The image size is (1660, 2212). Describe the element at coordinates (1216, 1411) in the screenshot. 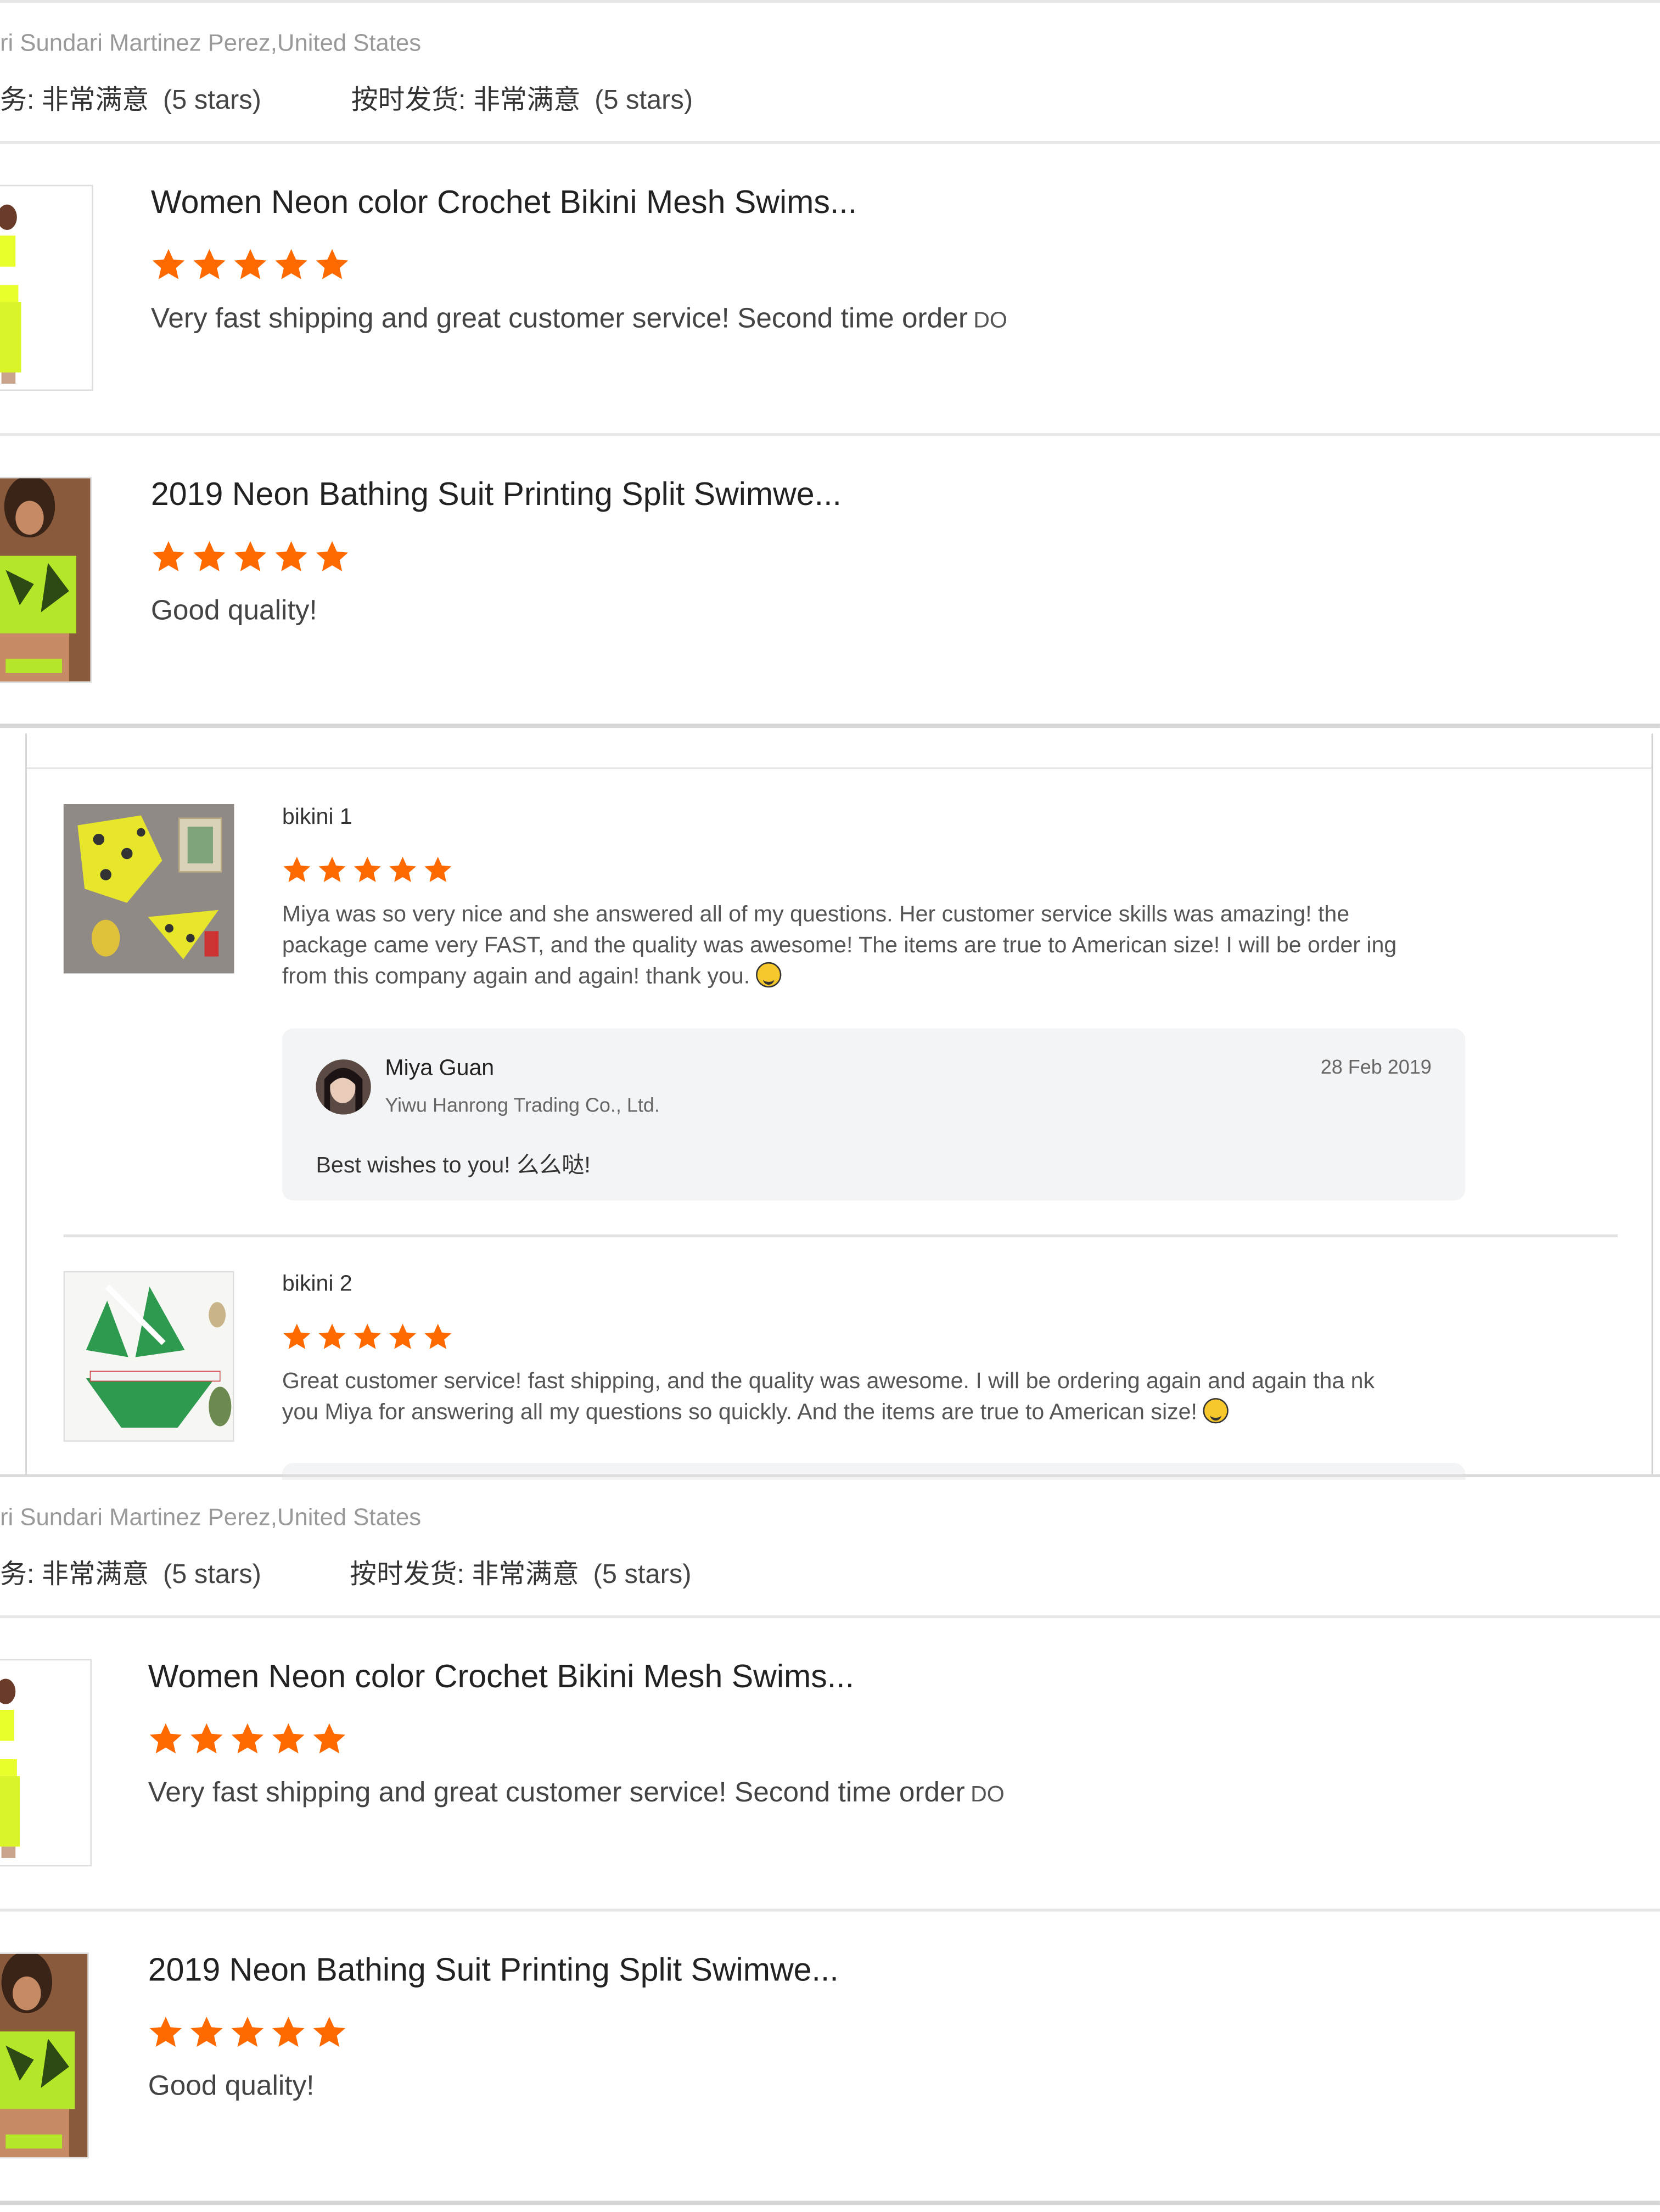

I see `grin-emoji-icon` at that location.